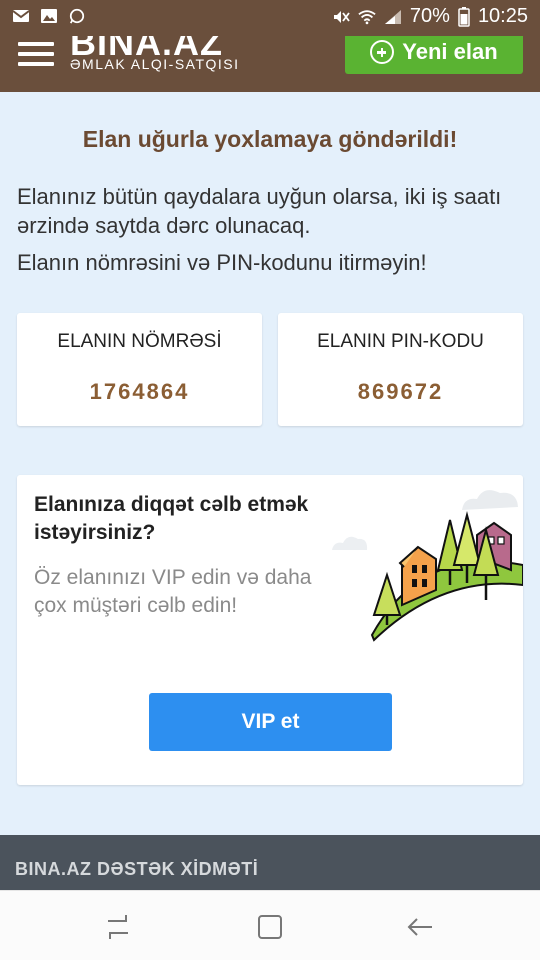 The height and width of the screenshot is (960, 540). I want to click on image-icon, so click(49, 16).